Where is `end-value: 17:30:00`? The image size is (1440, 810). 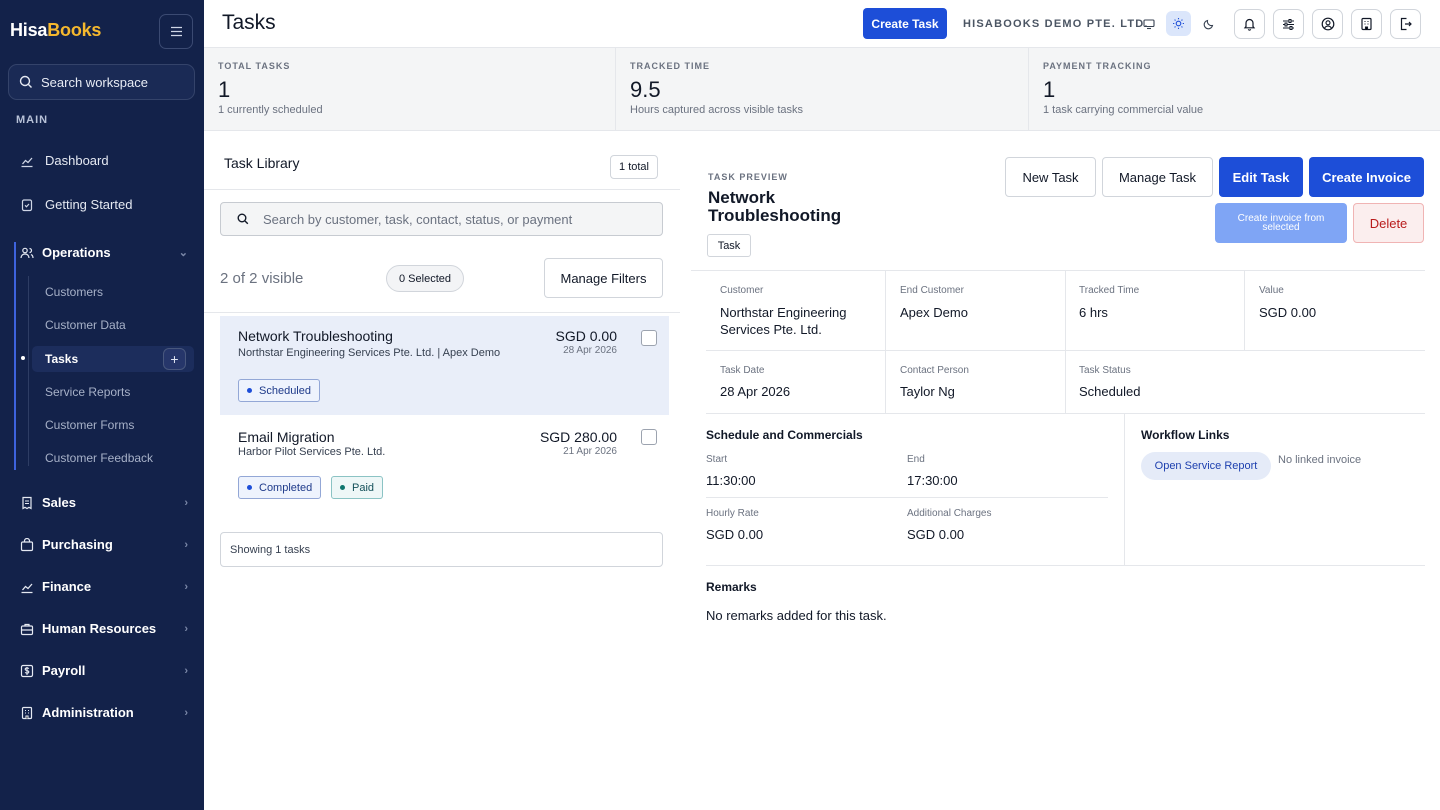
end-value: 17:30:00 is located at coordinates (932, 480).